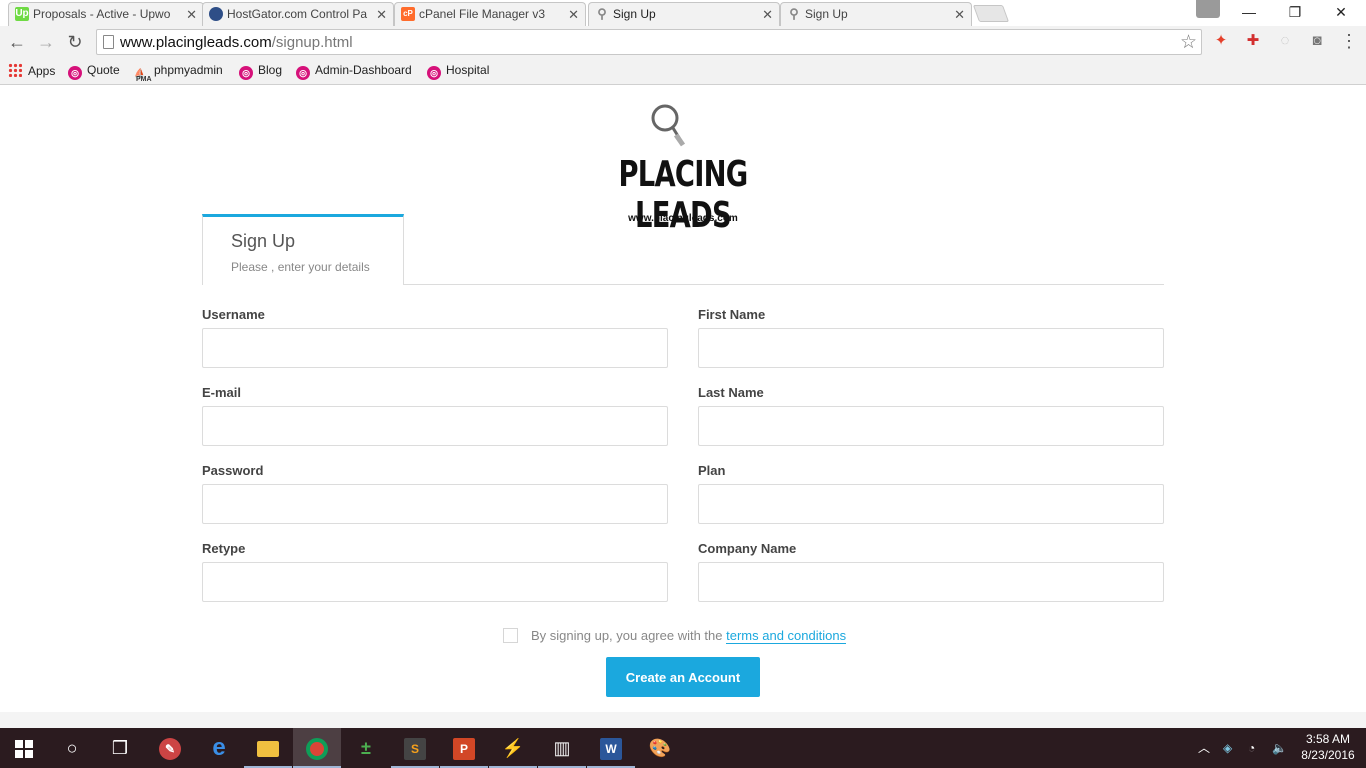 Image resolution: width=1366 pixels, height=768 pixels. What do you see at coordinates (513, 748) in the screenshot?
I see `network-app-icon: ⚡` at bounding box center [513, 748].